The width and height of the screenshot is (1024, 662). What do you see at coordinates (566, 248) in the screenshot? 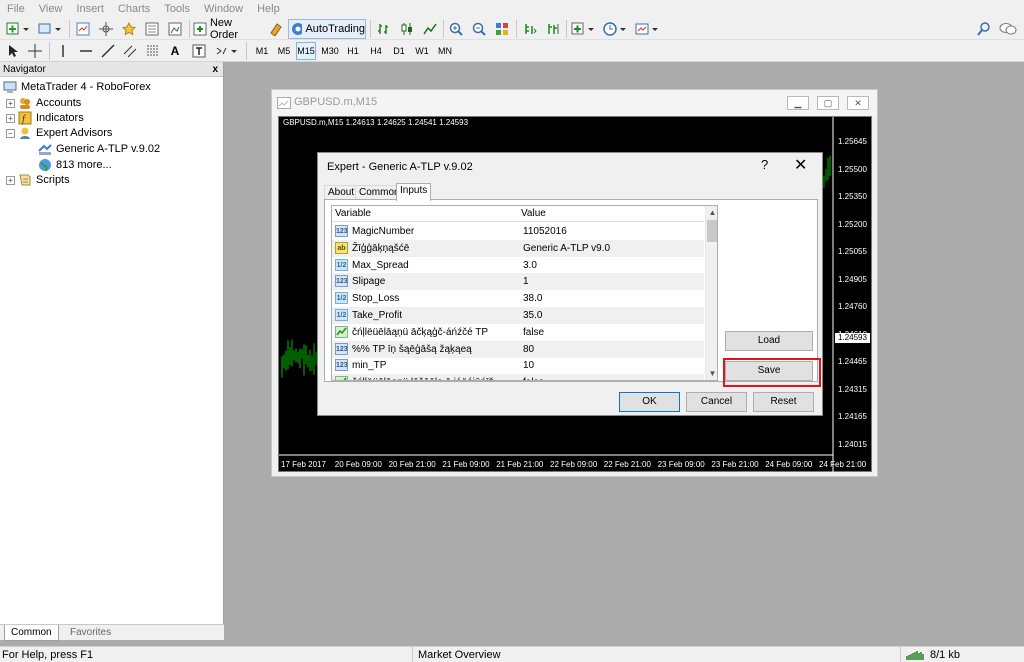
I see `variable-value: Generic A-TLP v9.0` at bounding box center [566, 248].